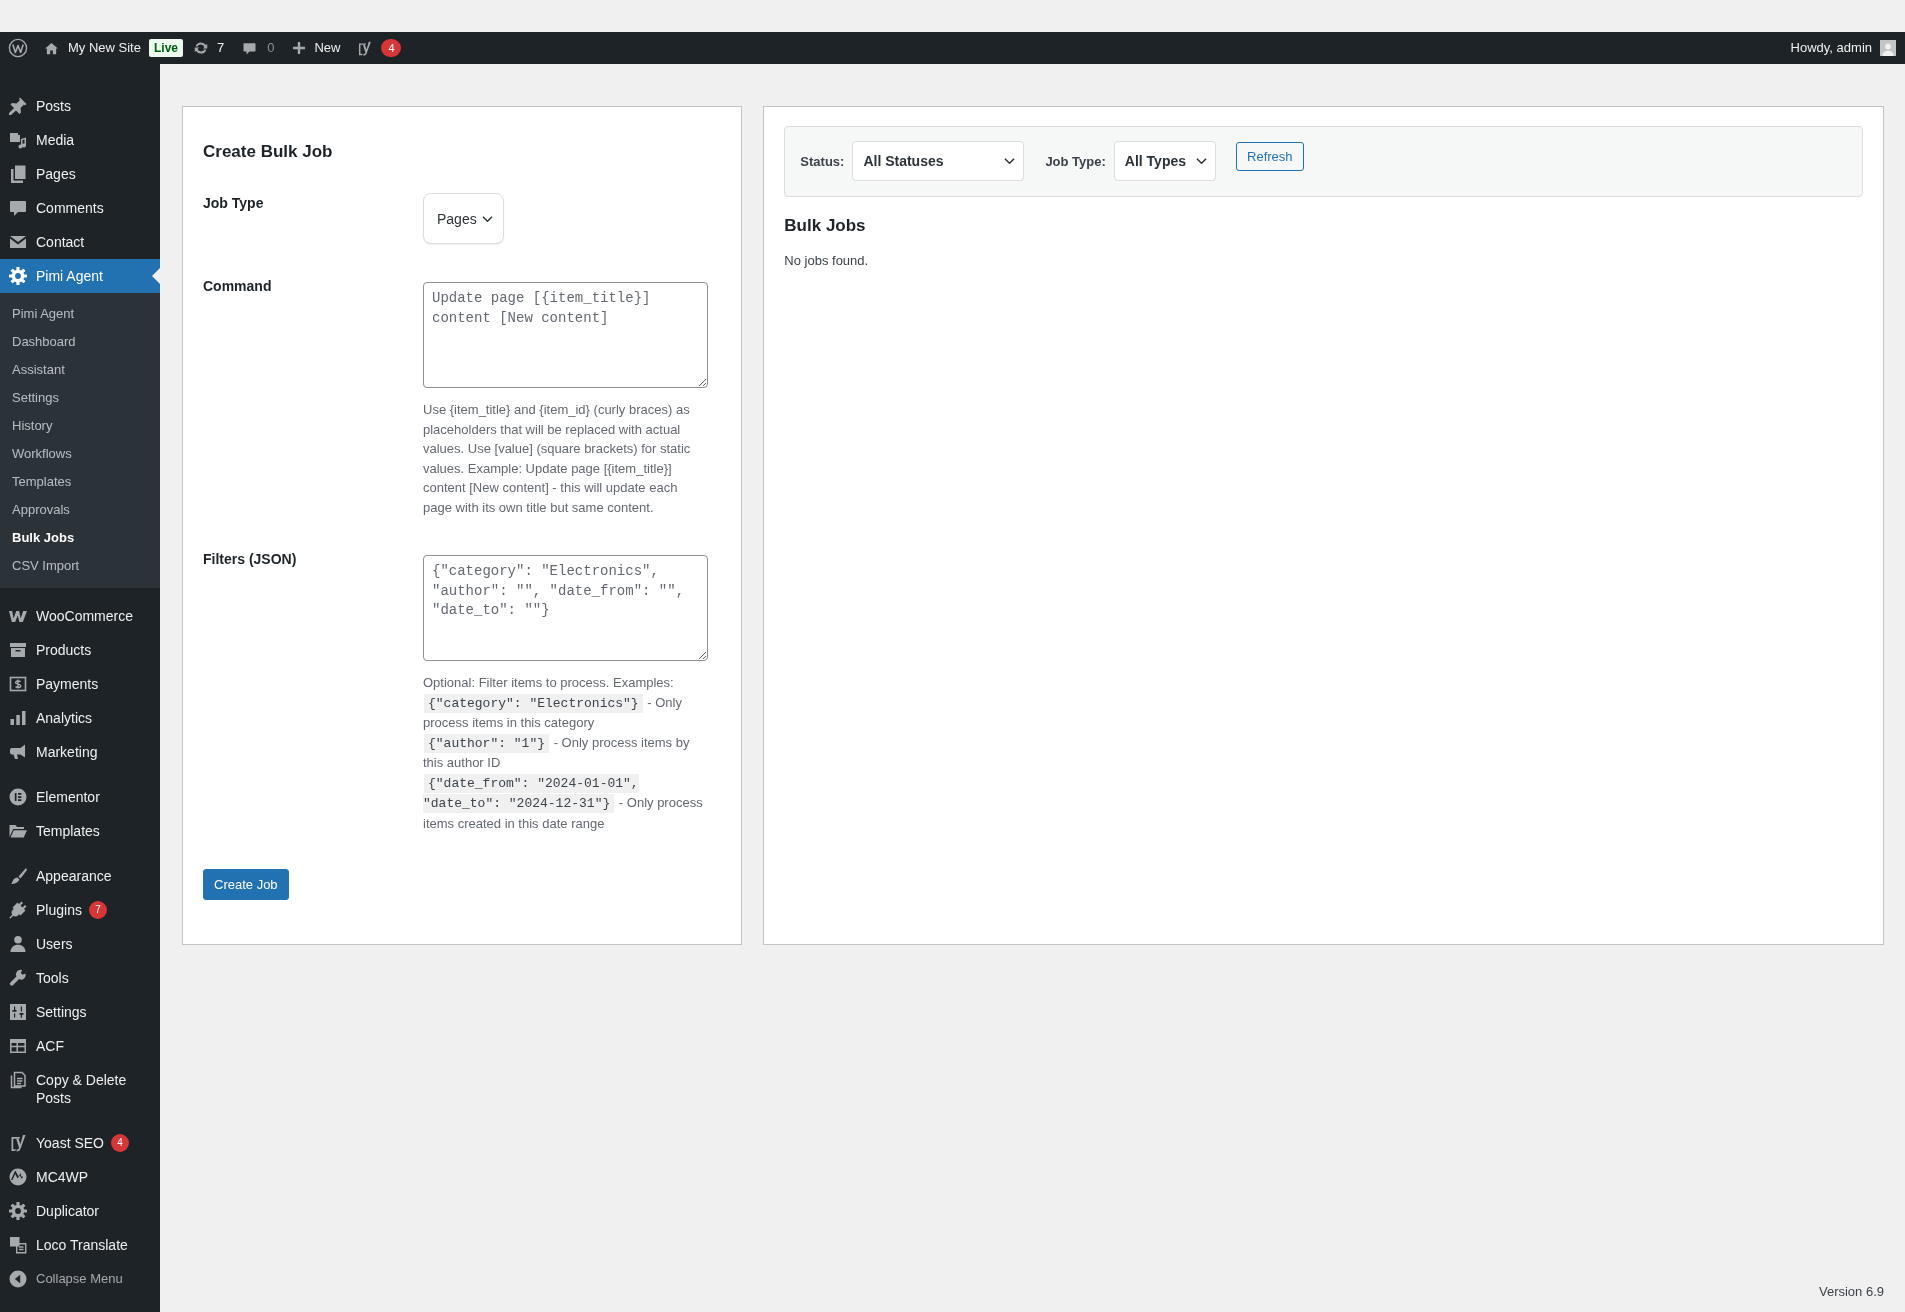  What do you see at coordinates (1851, 1292) in the screenshot?
I see `version-text: Version 6.9` at bounding box center [1851, 1292].